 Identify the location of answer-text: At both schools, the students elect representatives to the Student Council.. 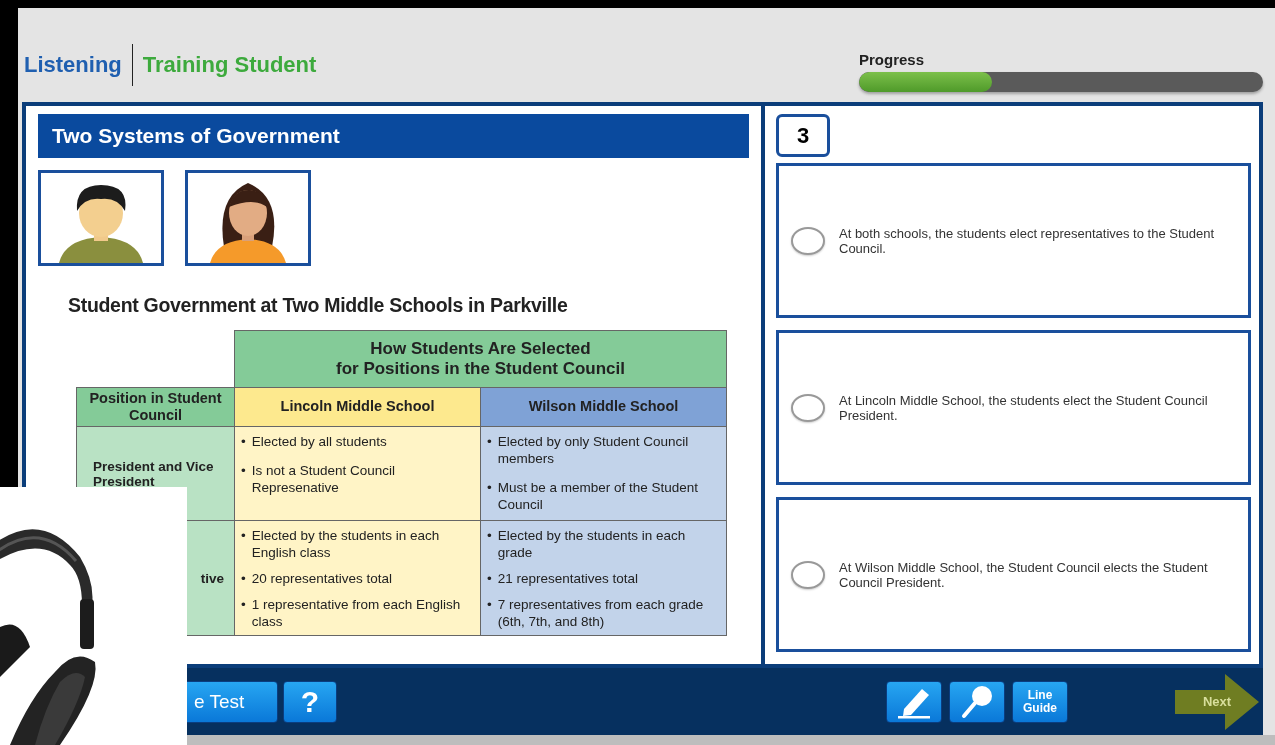
(1027, 240).